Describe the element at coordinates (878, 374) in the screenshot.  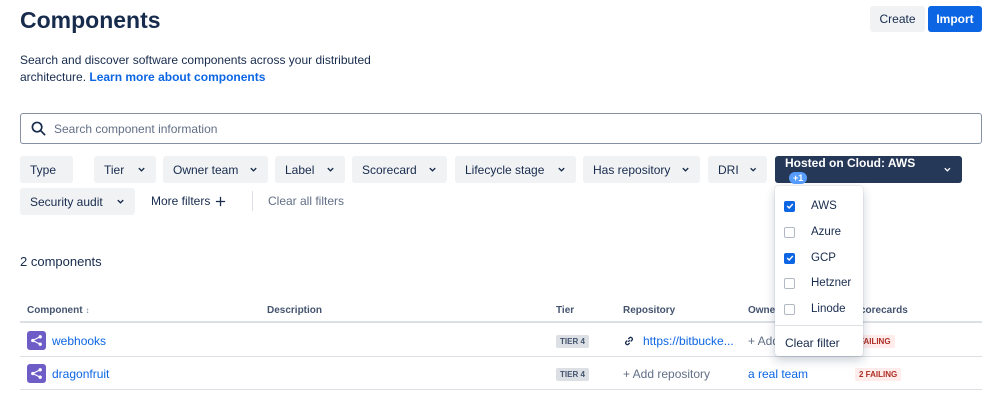
I see `scorecard-status-badge: 2 FAILING` at that location.